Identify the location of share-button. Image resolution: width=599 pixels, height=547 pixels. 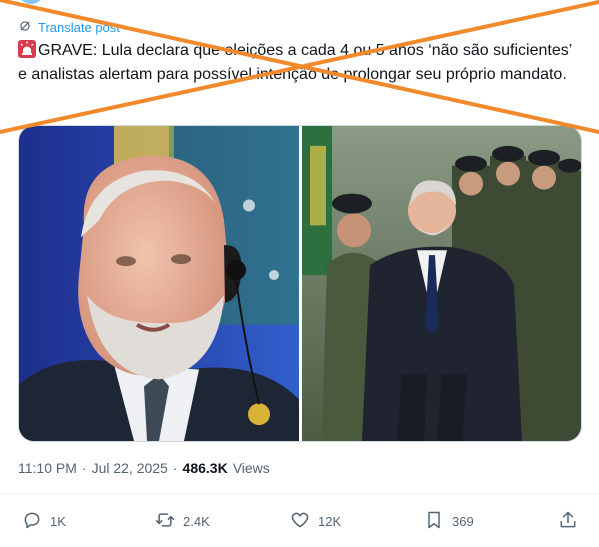
(568, 521).